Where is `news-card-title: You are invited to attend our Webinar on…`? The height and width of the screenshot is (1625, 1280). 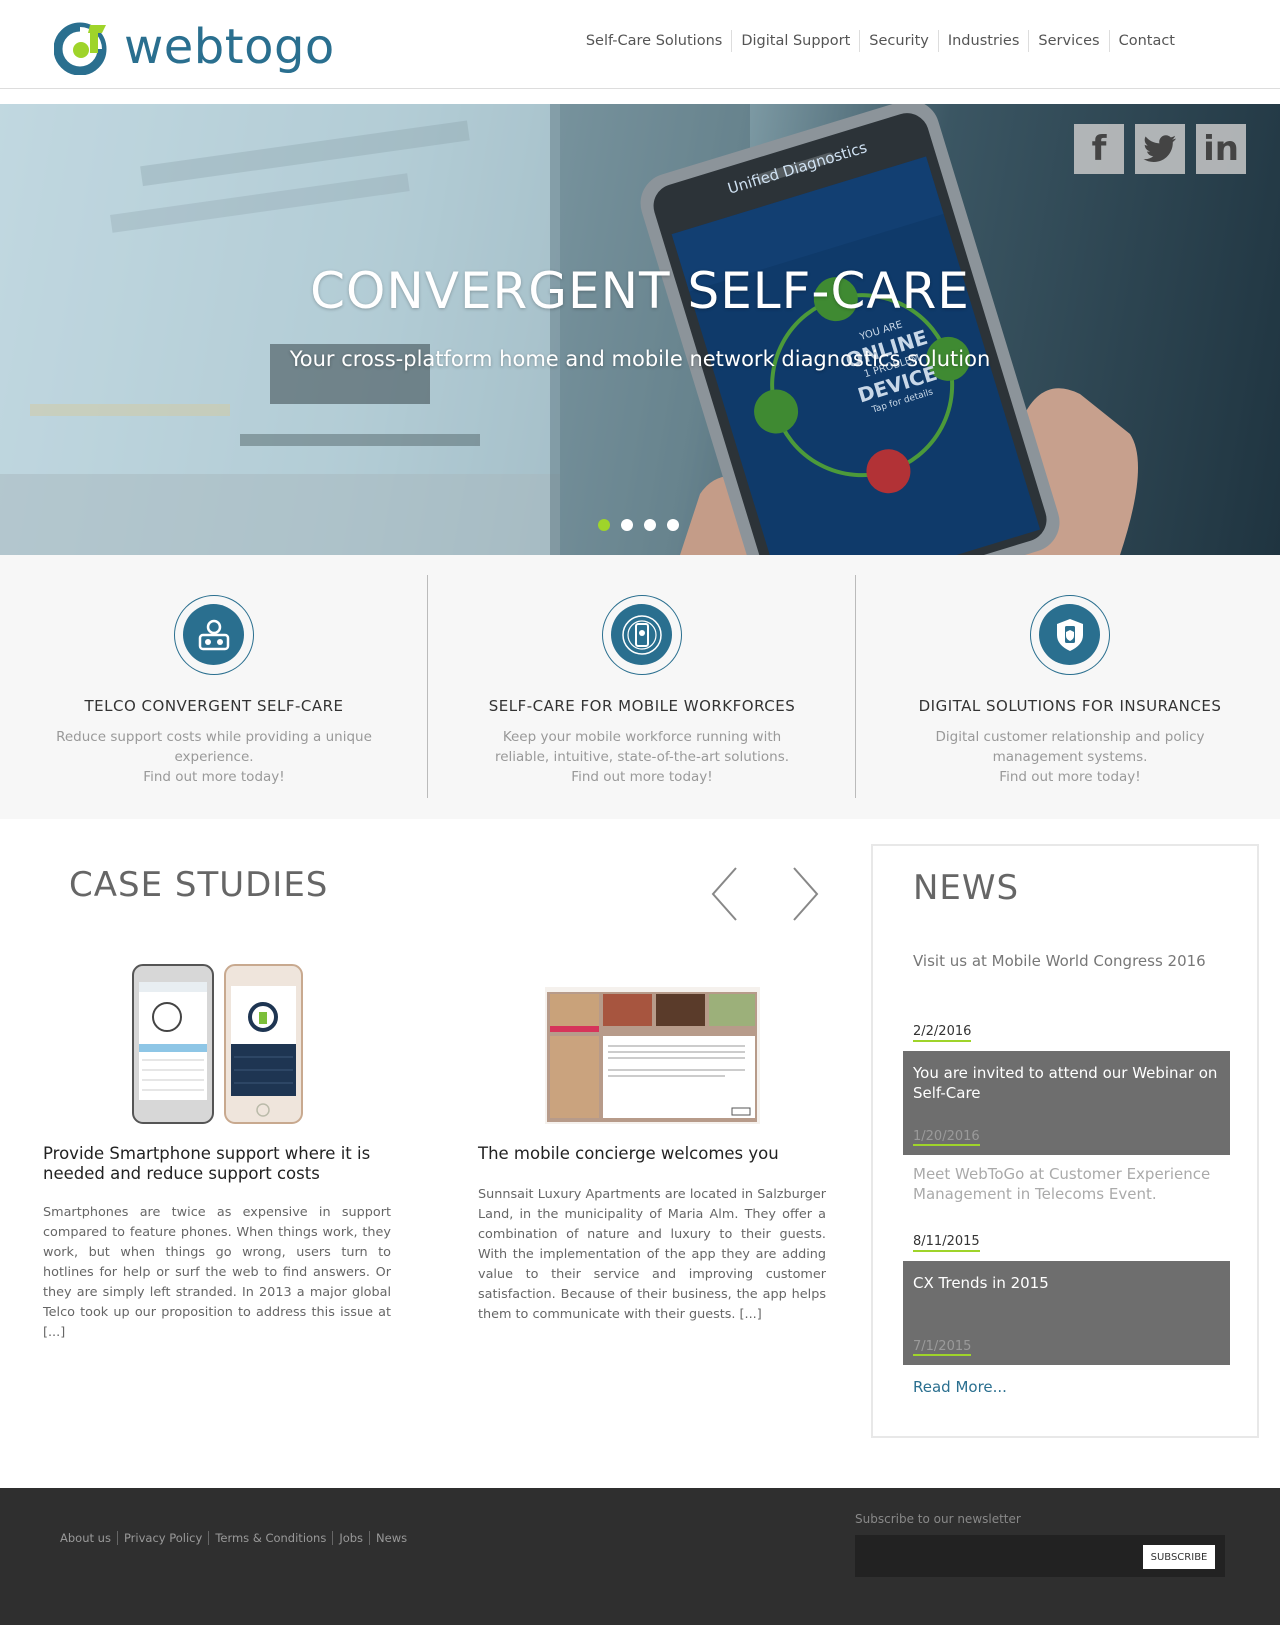
news-card-title: You are invited to attend our Webinar on… is located at coordinates (1065, 1083).